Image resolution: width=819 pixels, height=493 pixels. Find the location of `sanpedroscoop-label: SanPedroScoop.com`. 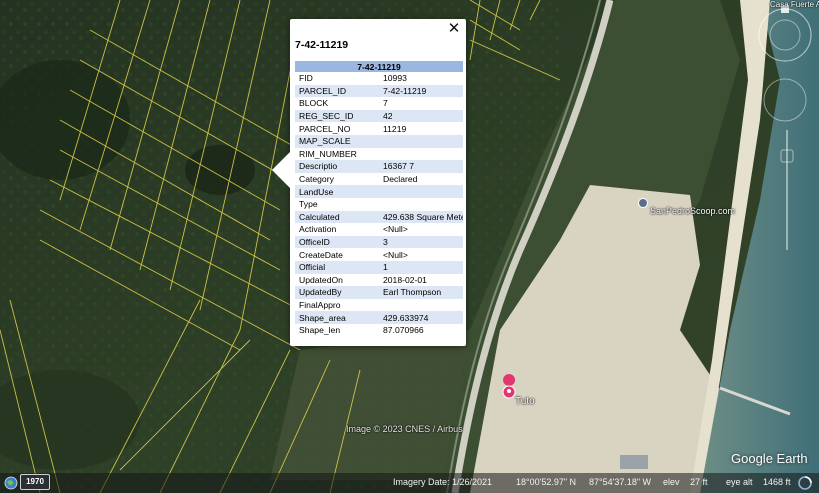

sanpedroscoop-label: SanPedroScoop.com is located at coordinates (692, 211).